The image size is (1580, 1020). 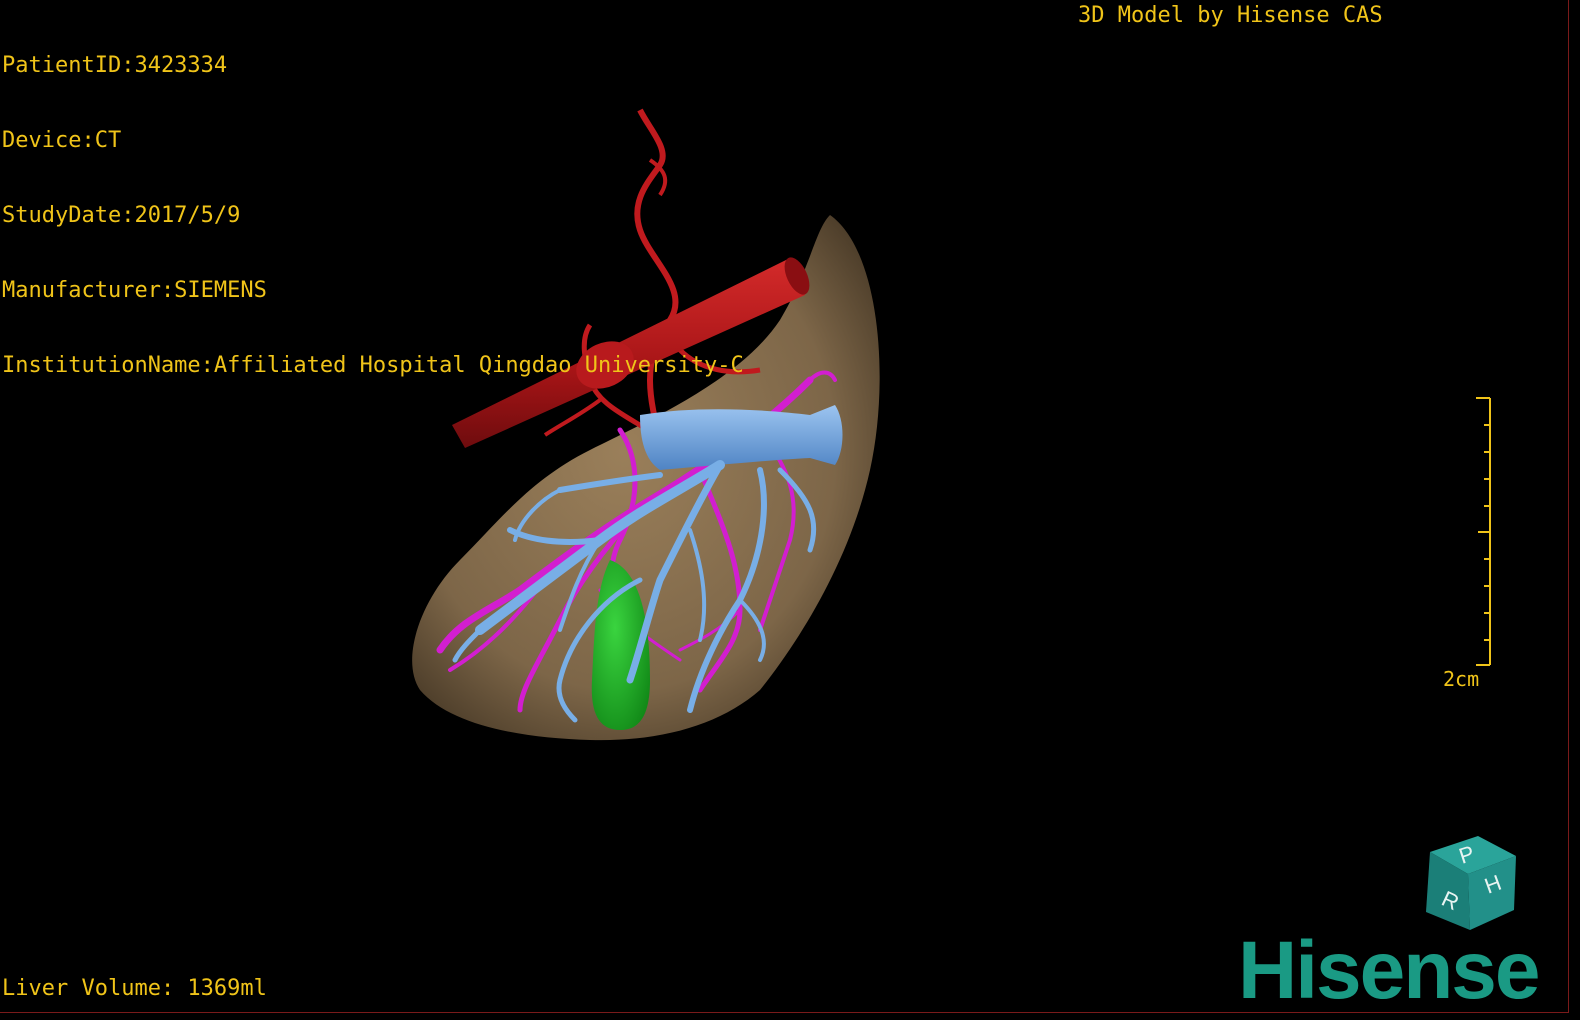 I want to click on model-credit: 3D Model by Hisense CAS, so click(x=1230, y=15).